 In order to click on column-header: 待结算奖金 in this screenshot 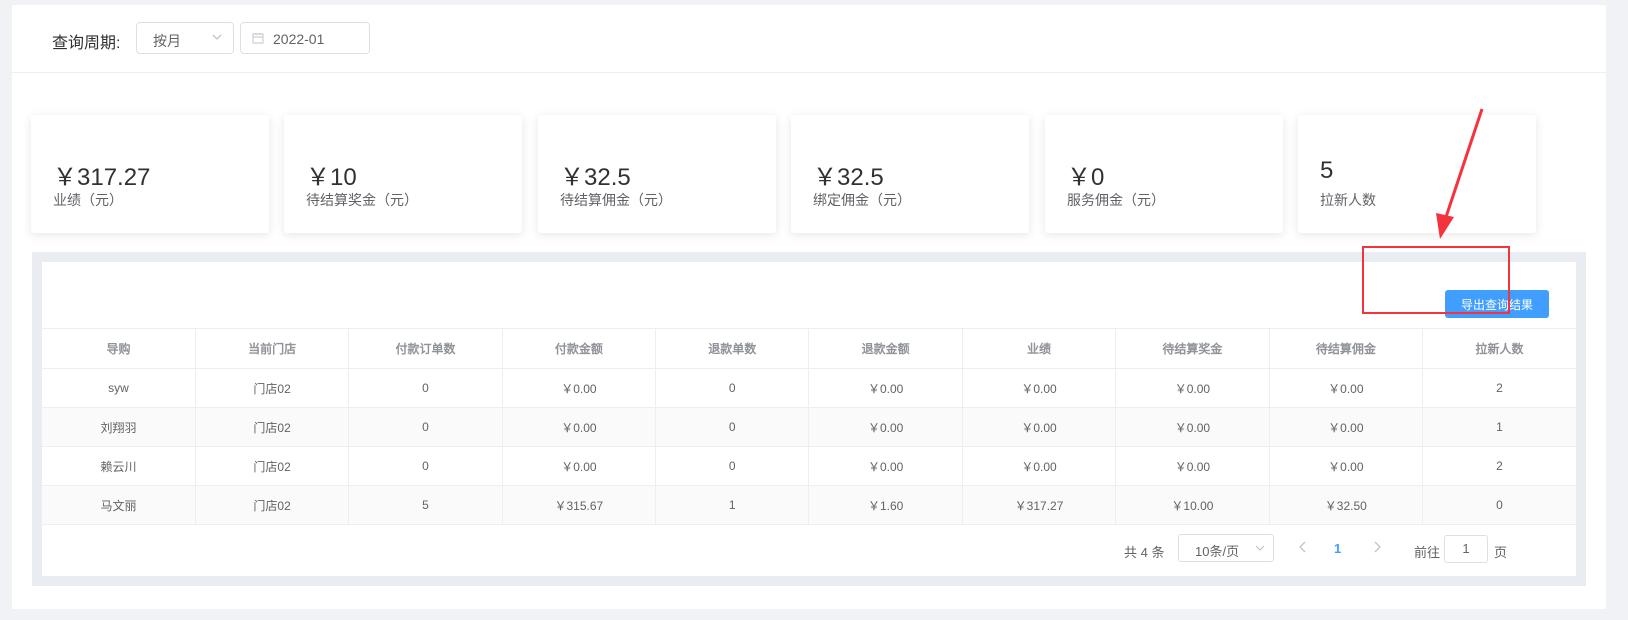, I will do `click(1192, 348)`.